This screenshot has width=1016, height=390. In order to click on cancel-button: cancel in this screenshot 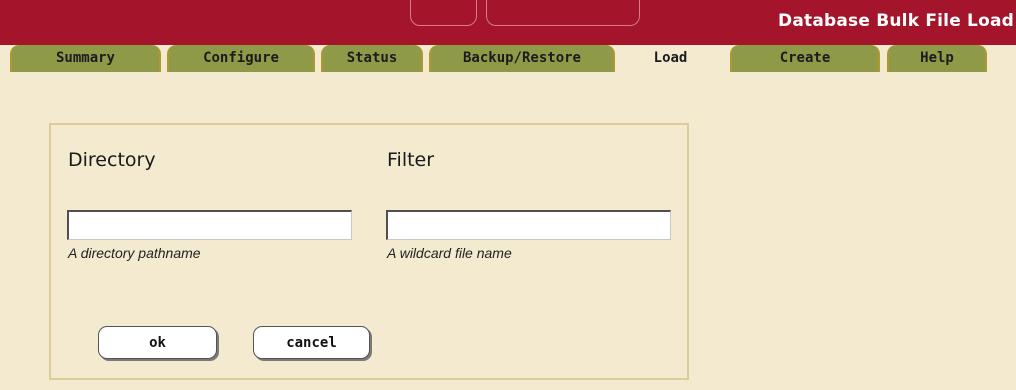, I will do `click(311, 342)`.